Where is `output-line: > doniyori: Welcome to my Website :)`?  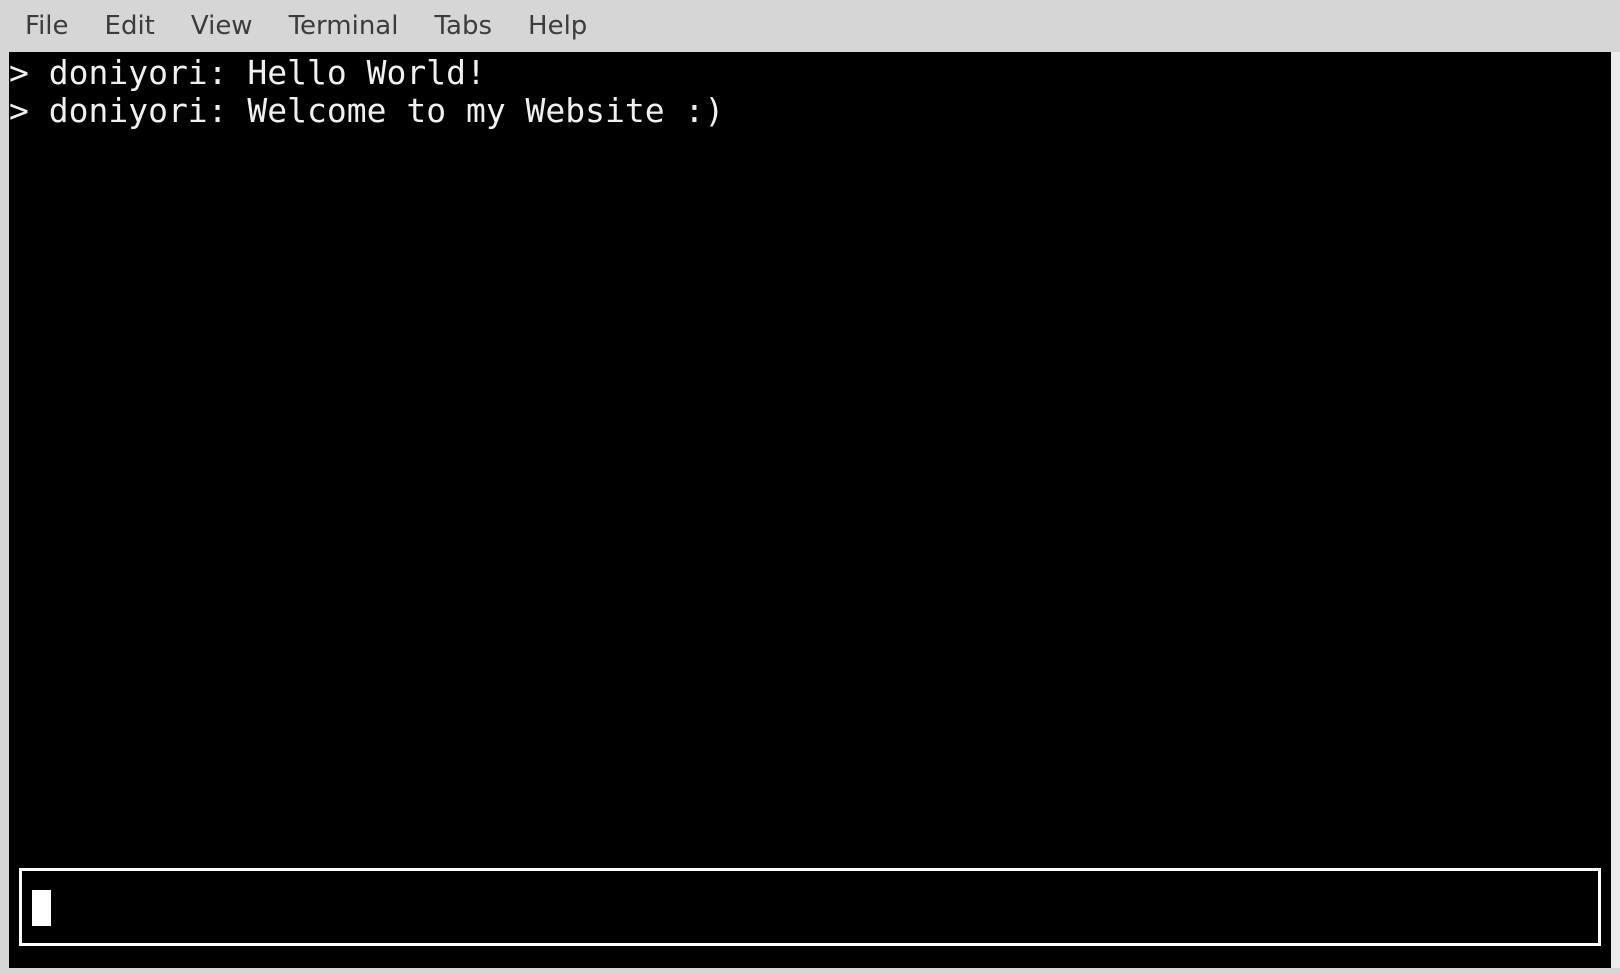 output-line: > doniyori: Welcome to my Website :) is located at coordinates (367, 110).